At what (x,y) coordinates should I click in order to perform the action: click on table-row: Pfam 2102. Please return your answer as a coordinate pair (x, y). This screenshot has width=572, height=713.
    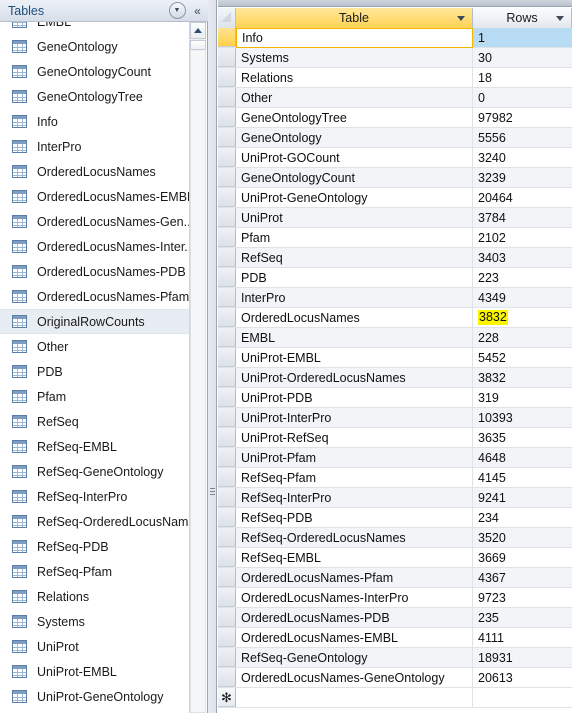
    Looking at the image, I should click on (395, 238).